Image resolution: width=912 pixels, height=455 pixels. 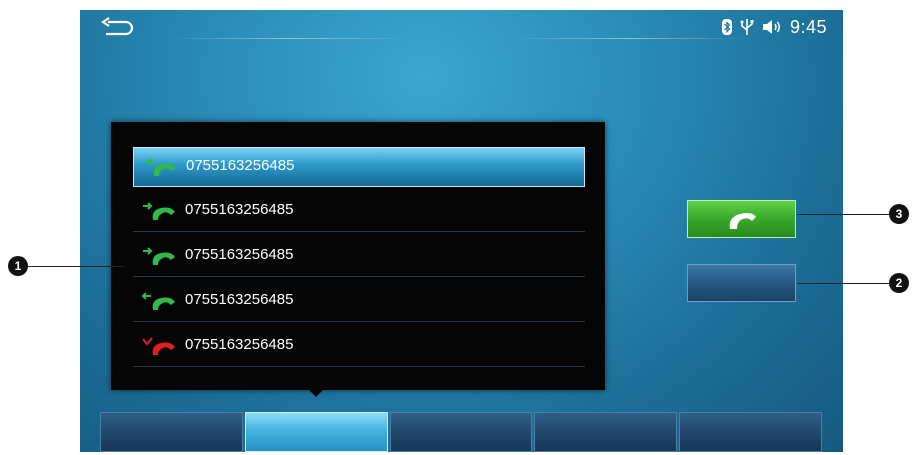 What do you see at coordinates (316, 393) in the screenshot?
I see `panel-pointer` at bounding box center [316, 393].